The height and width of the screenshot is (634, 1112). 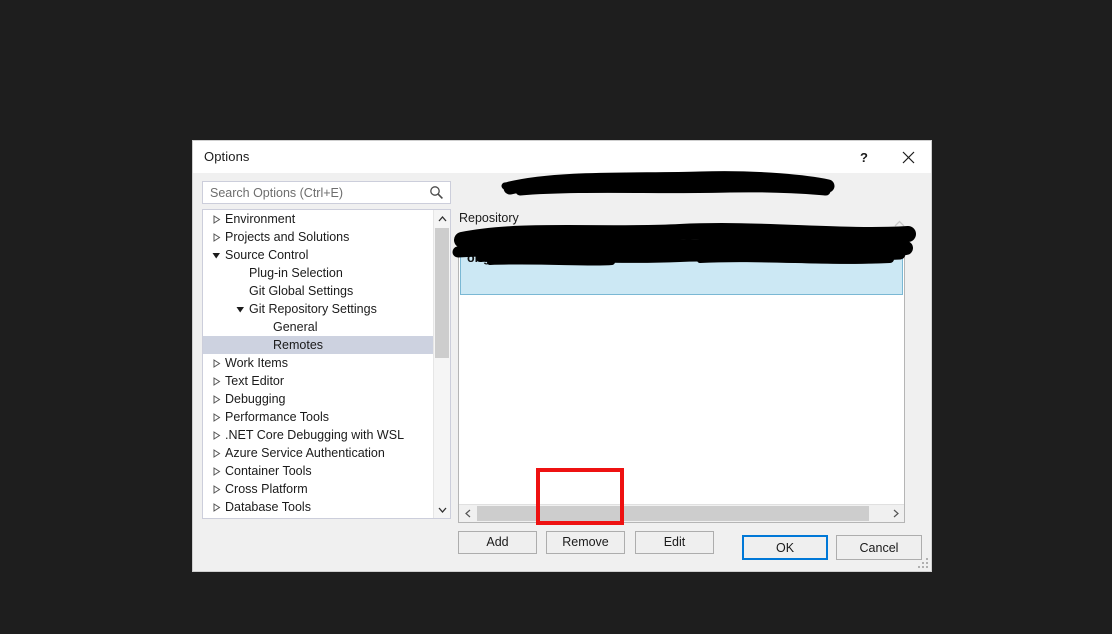 What do you see at coordinates (864, 157) in the screenshot?
I see `help-icon: ?` at bounding box center [864, 157].